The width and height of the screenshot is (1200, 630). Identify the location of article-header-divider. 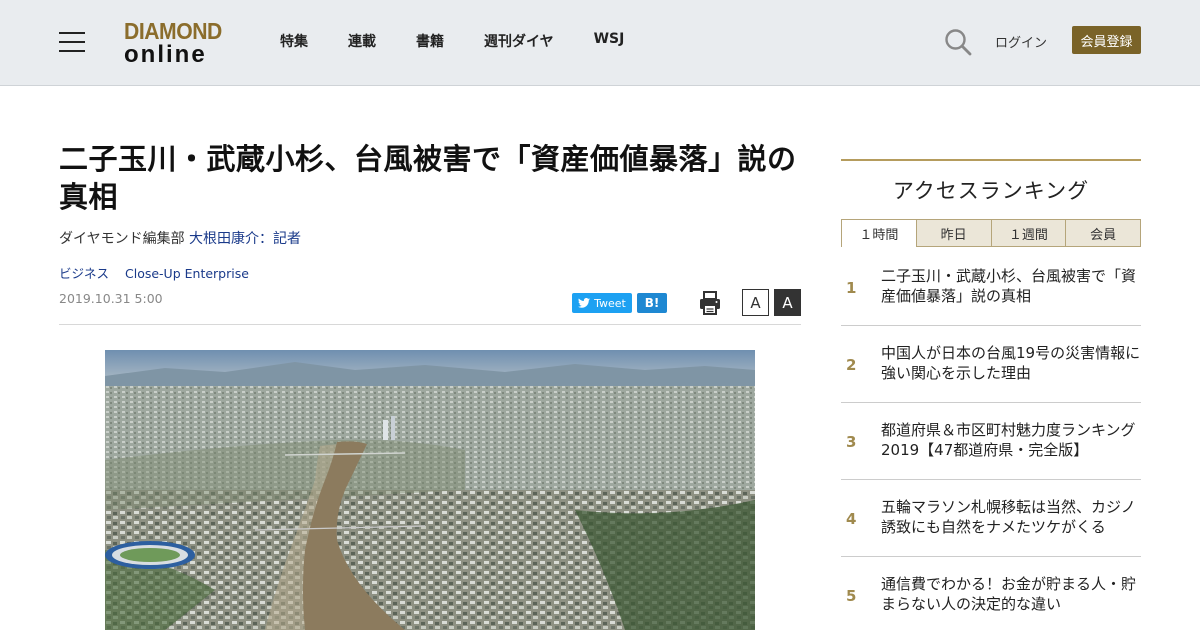
(430, 324).